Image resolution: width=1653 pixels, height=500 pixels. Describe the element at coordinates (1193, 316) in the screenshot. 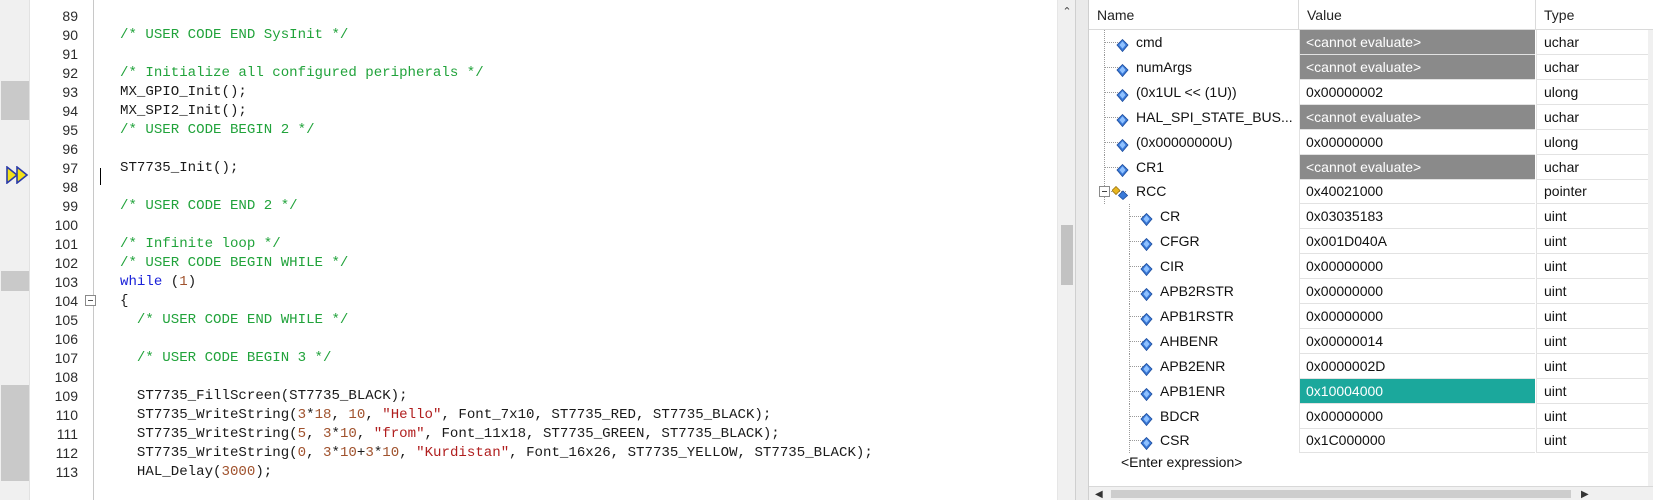

I see `watch-name-cell: APB1RSTR` at that location.